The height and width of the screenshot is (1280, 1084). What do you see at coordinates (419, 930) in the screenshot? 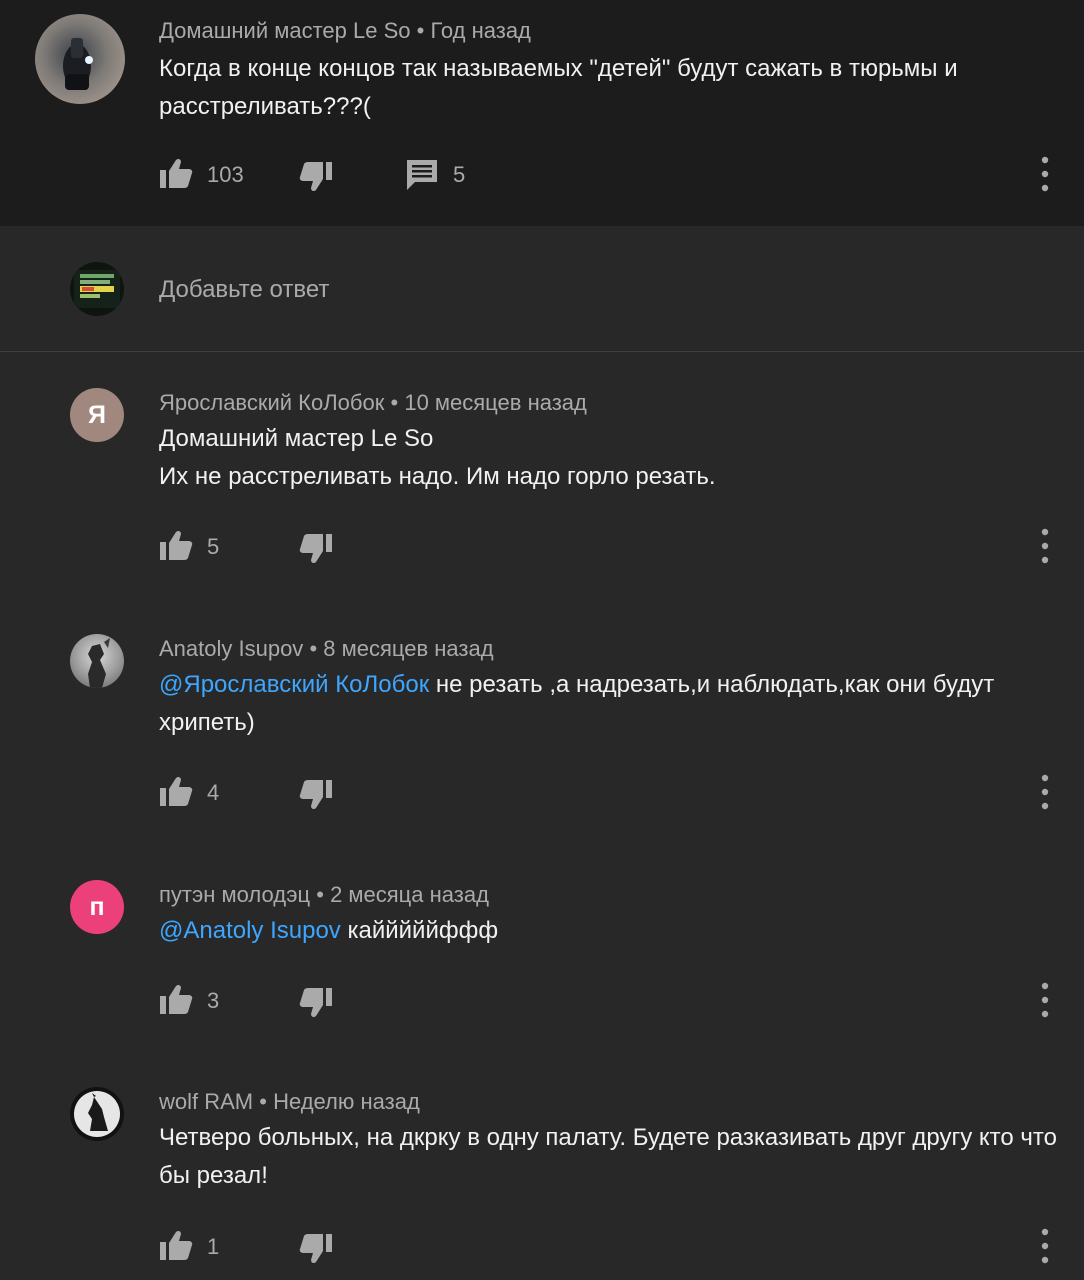
I see `comment-body: кайййййффф` at bounding box center [419, 930].